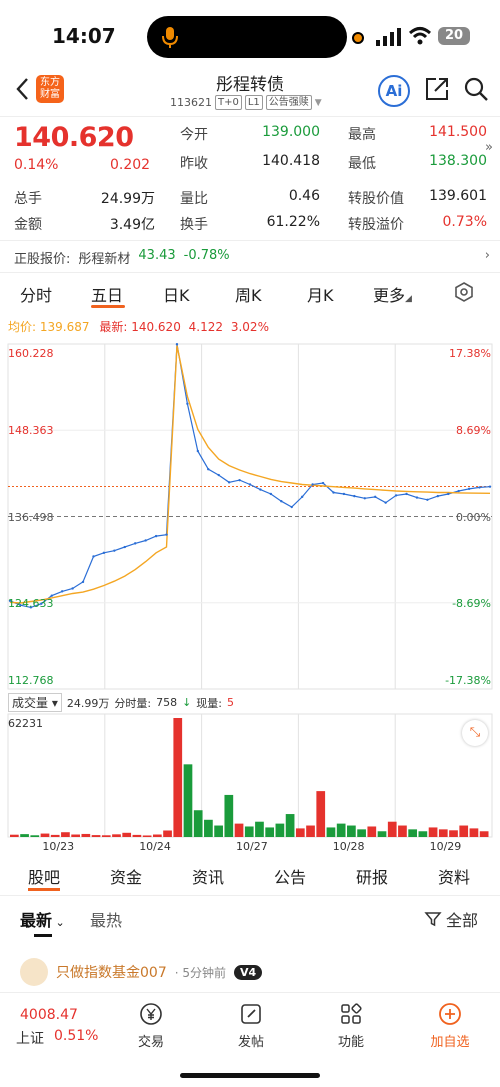  I want to click on index-percent: 0.51%, so click(76, 1036).